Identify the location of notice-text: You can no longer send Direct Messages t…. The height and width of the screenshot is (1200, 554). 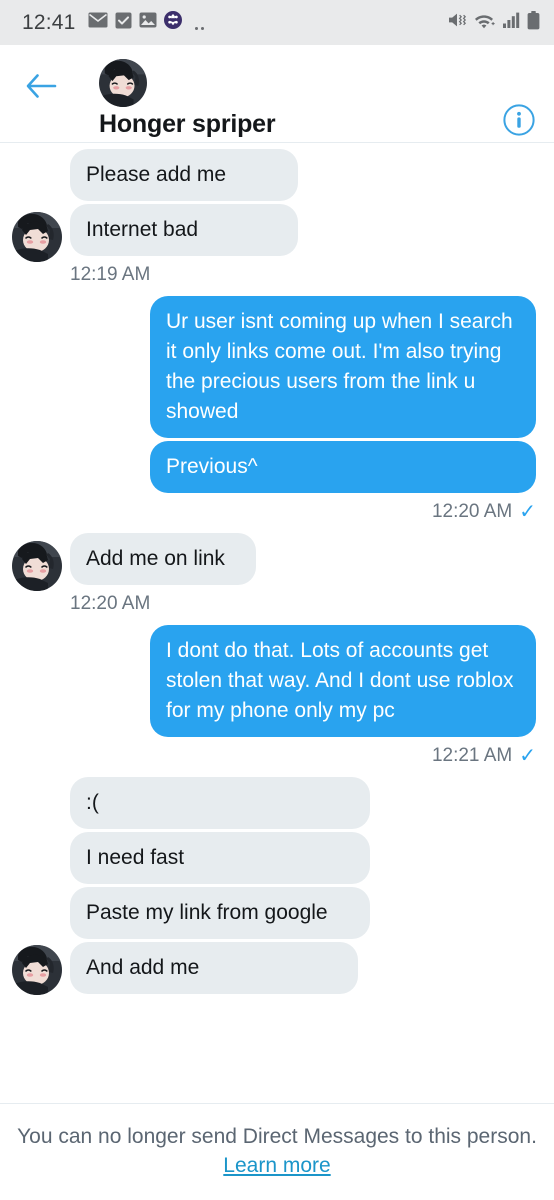
(277, 1136).